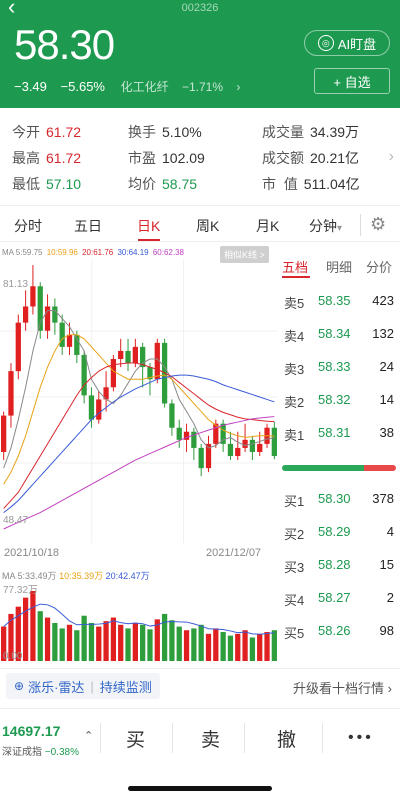  I want to click on ai-watch-button: ◎ AI盯盘, so click(347, 43).